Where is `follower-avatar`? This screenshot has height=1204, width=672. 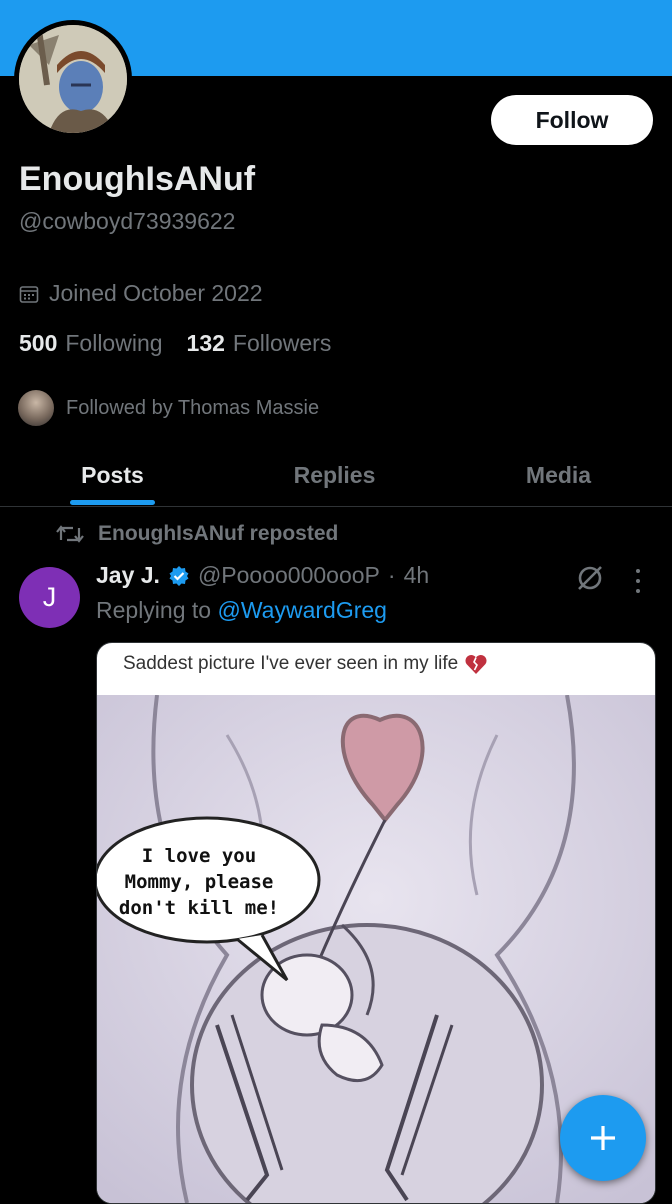 follower-avatar is located at coordinates (36, 408).